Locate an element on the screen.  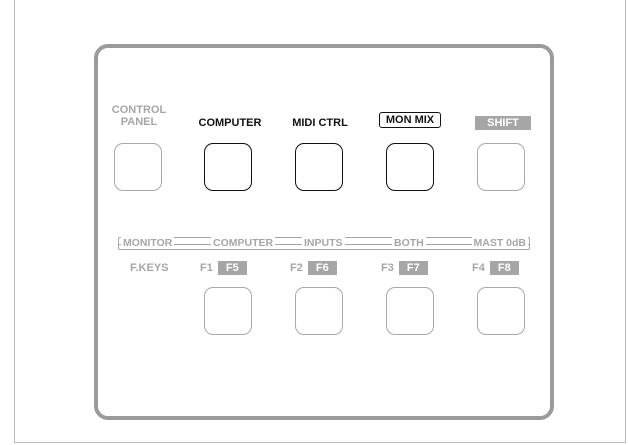
control-panel-label: CONTROL PANEL is located at coordinates (139, 116).